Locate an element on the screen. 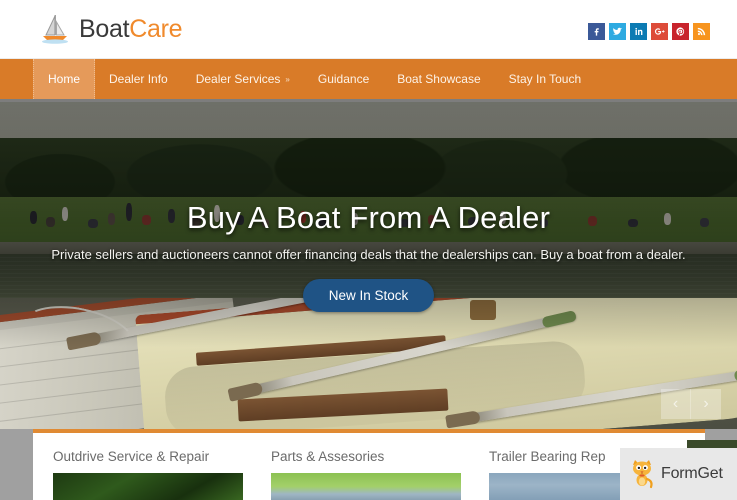  site-header: BoatCare is located at coordinates (368, 29).